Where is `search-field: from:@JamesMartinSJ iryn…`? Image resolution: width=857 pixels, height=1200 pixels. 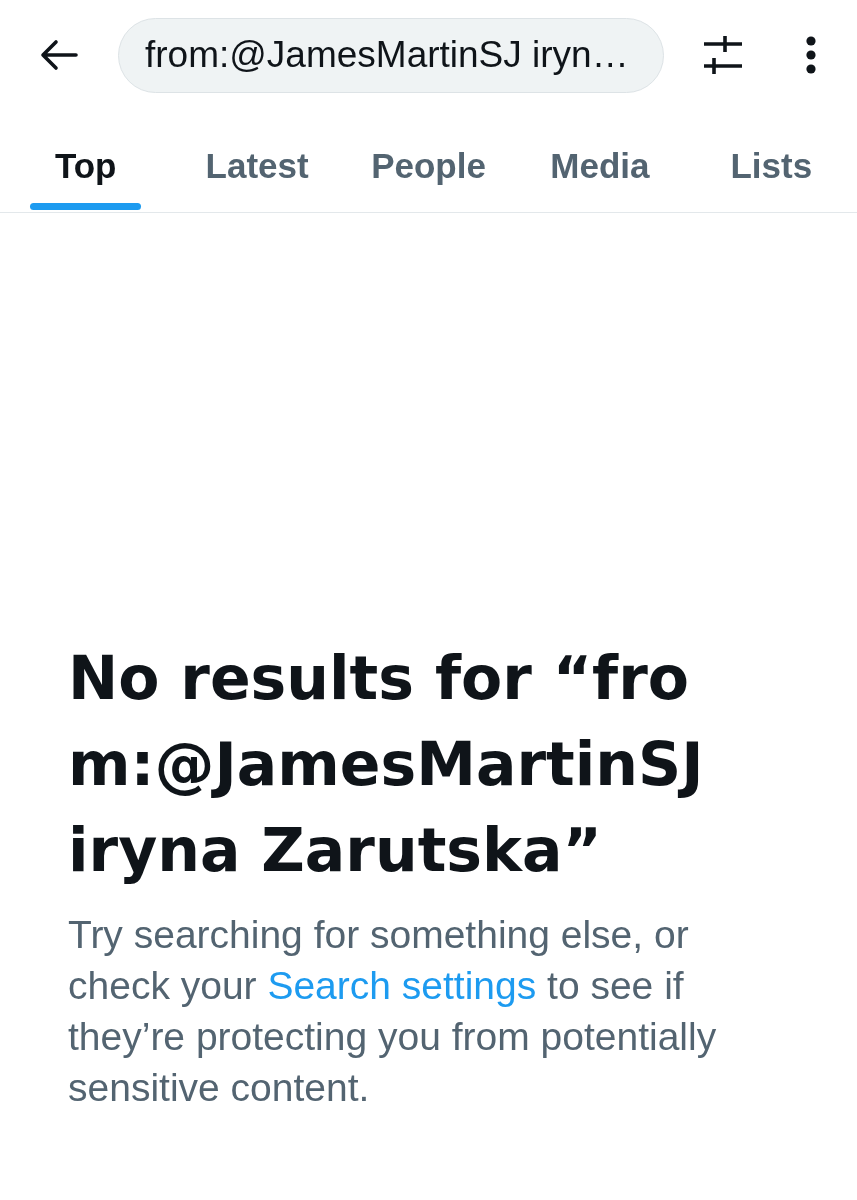 search-field: from:@JamesMartinSJ iryn… is located at coordinates (391, 55).